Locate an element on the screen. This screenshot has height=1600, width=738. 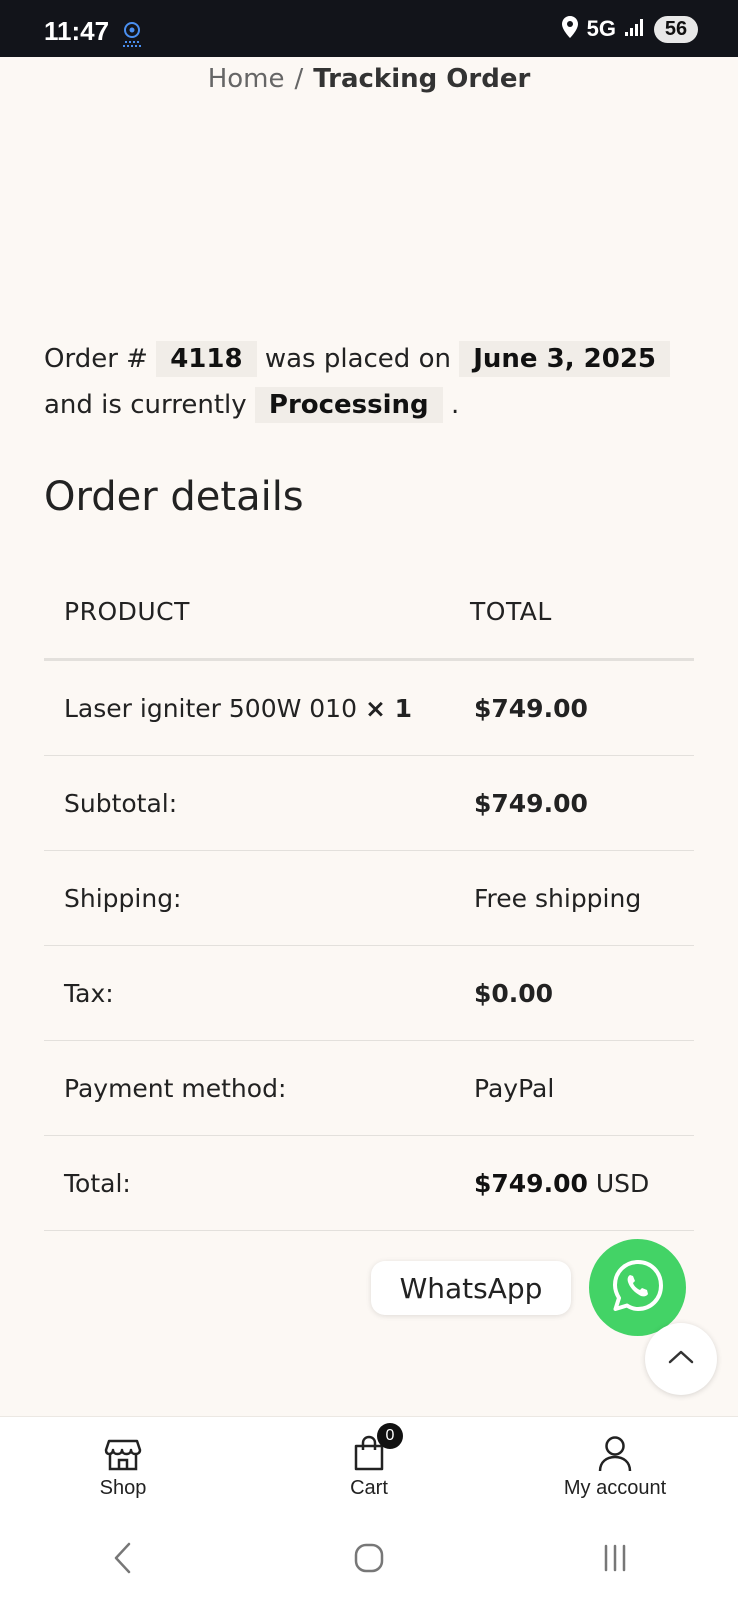
payment-label: Payment method: is located at coordinates (175, 1088).